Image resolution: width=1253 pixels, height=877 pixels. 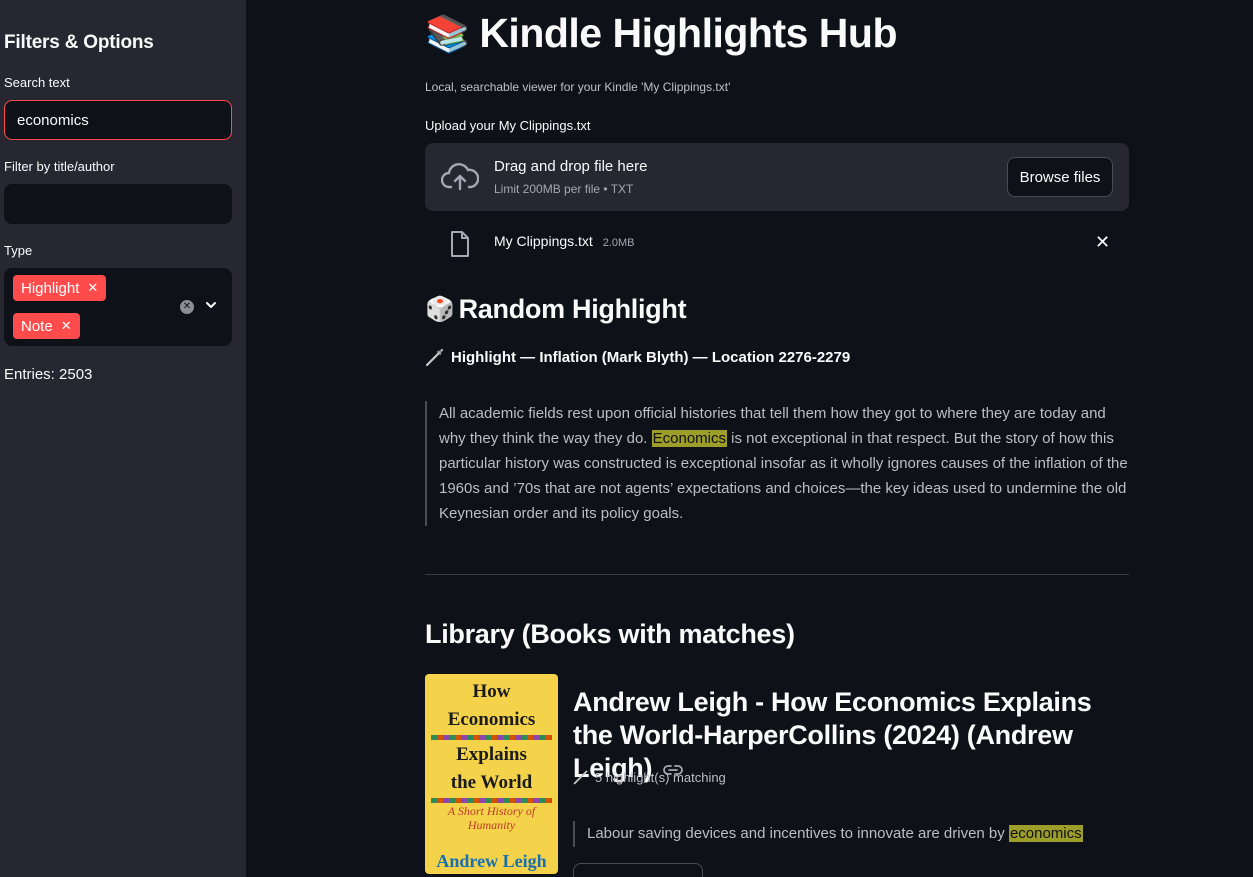 I want to click on file-icon, so click(x=460, y=244).